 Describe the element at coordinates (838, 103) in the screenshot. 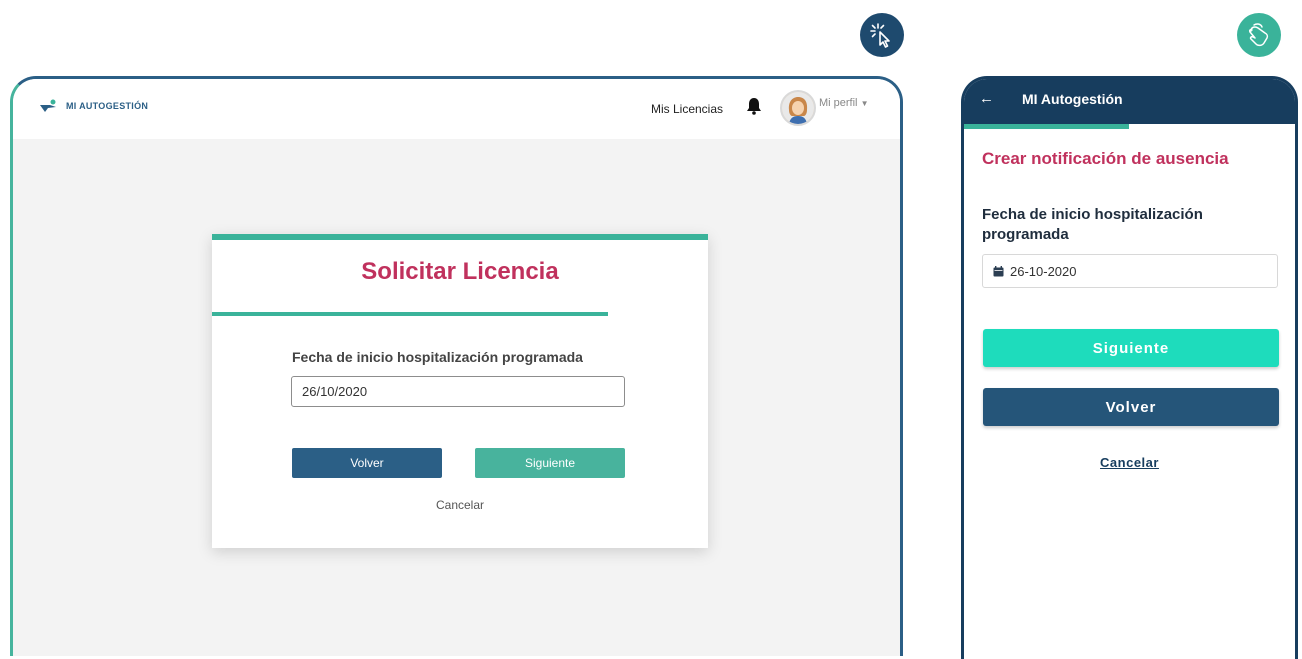

I see `profile-label: Mi perfil` at that location.